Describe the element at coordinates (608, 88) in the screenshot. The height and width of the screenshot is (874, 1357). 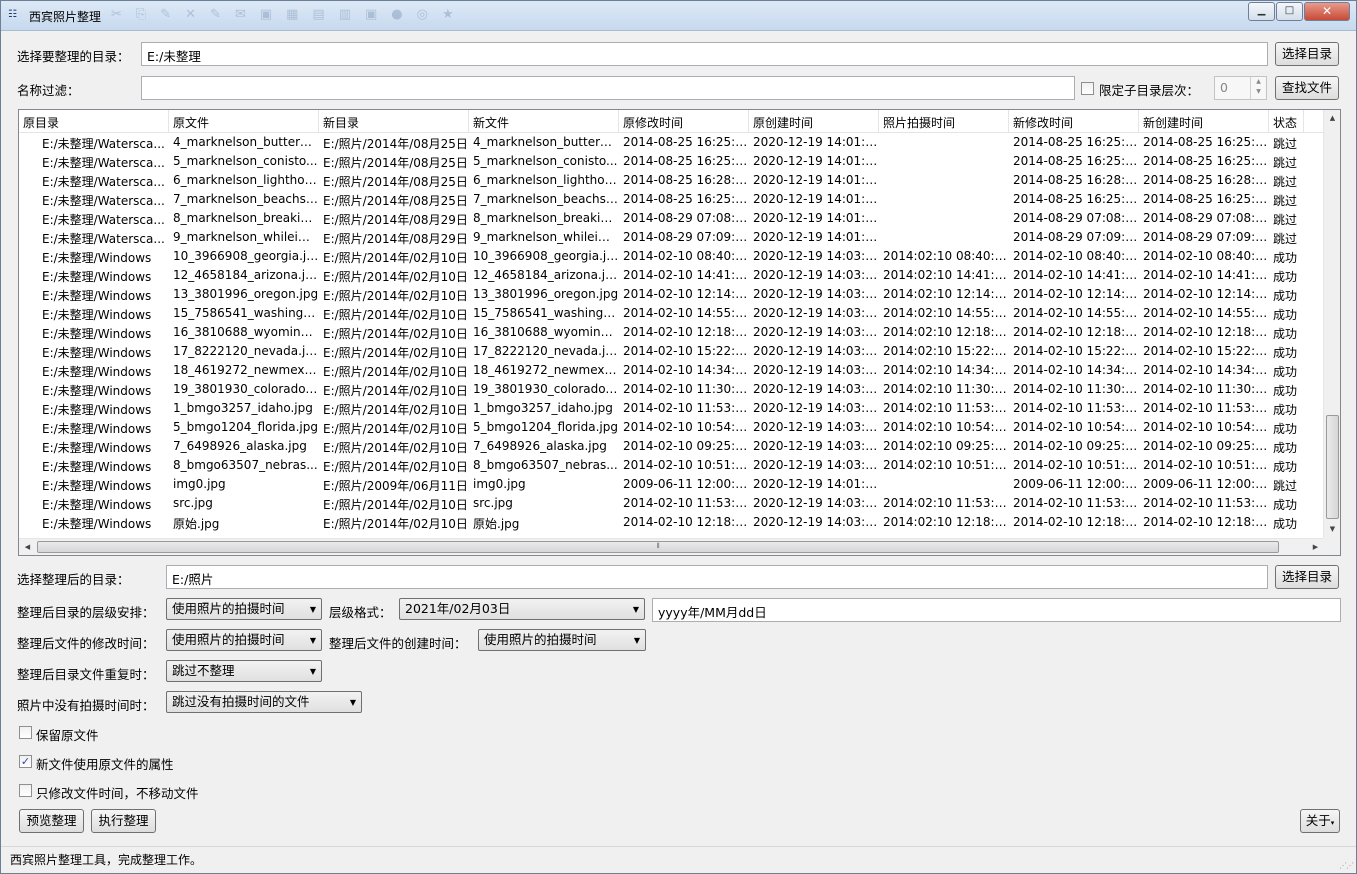
I see `name-filter-input` at that location.